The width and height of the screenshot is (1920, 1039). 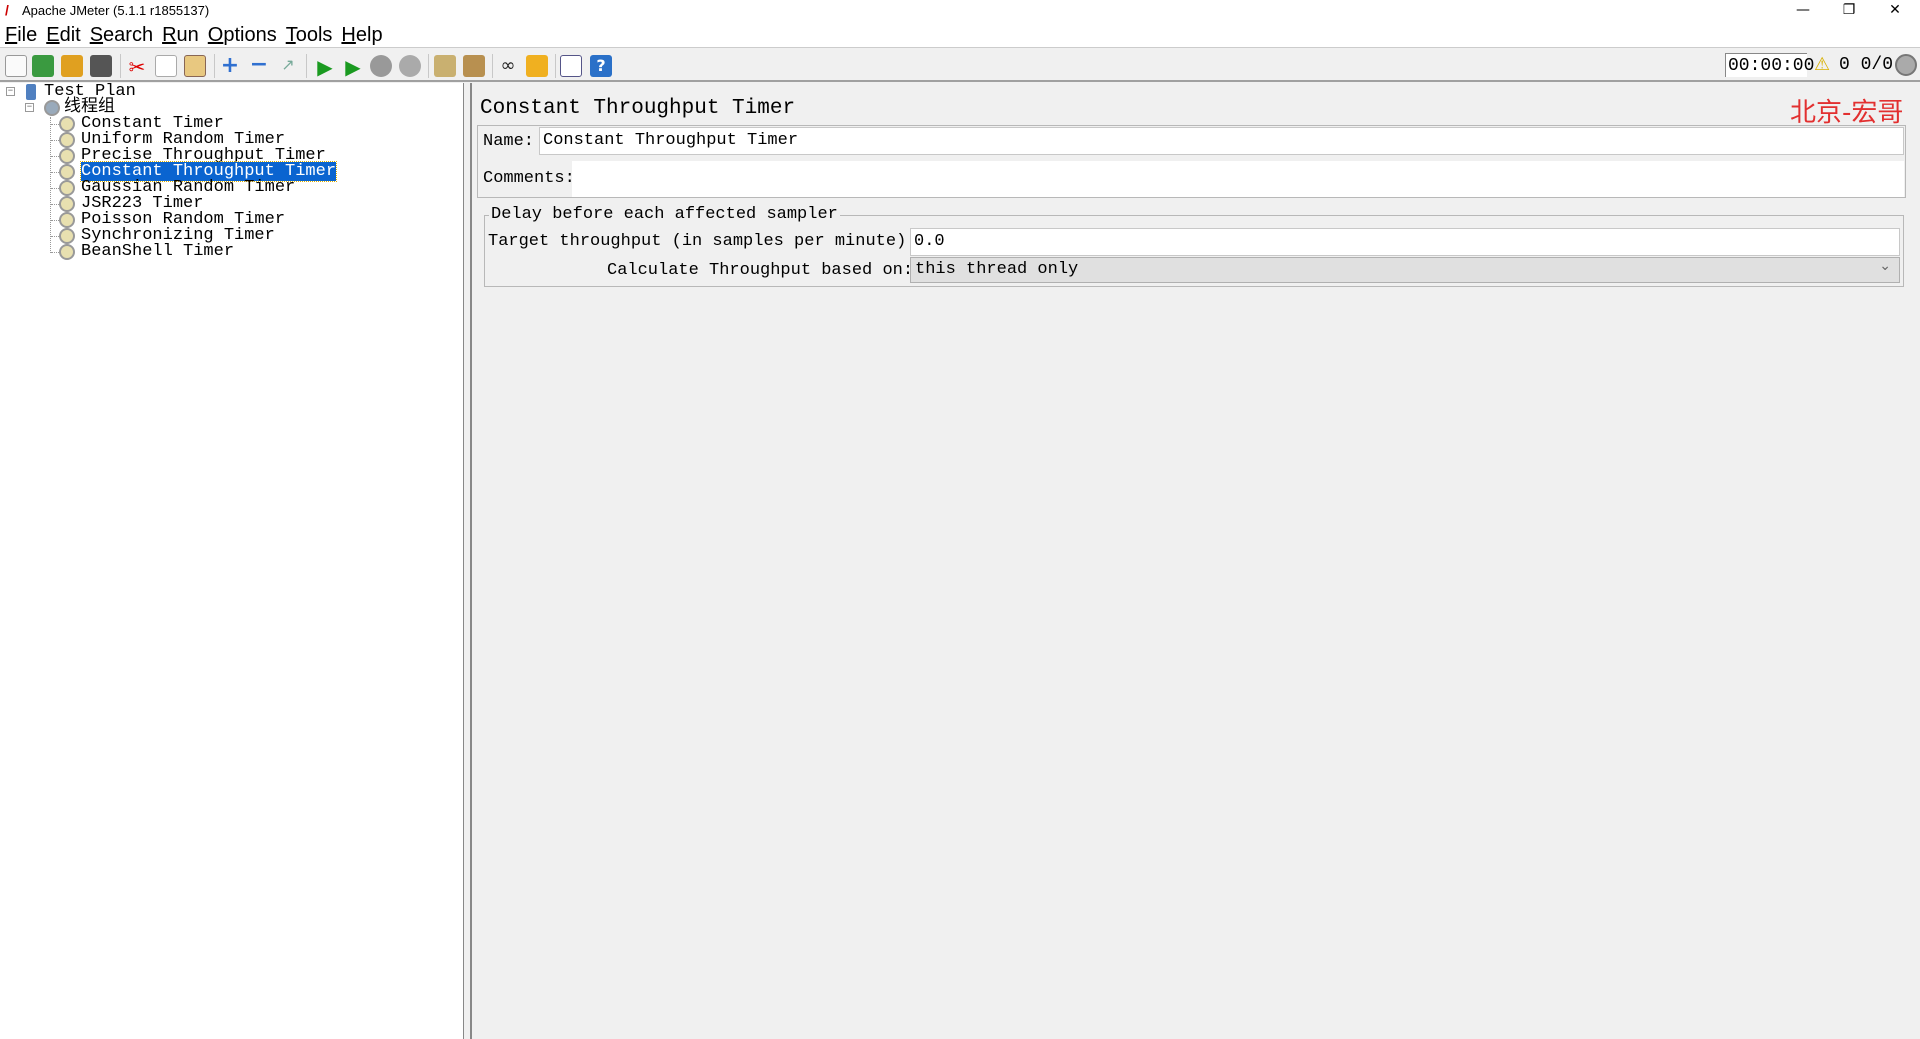 I want to click on calc-throughput-label: Calculate Throughput based on:, so click(x=760, y=270).